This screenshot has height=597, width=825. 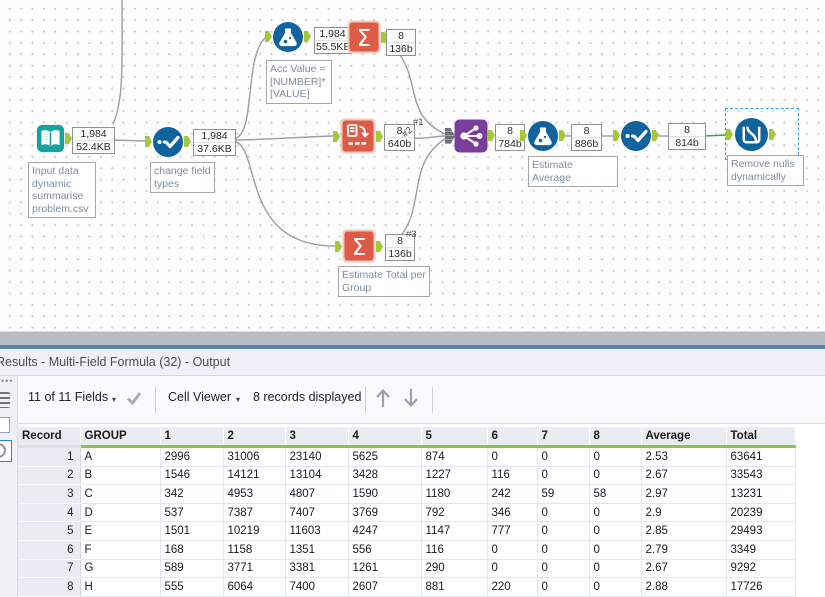 What do you see at coordinates (761, 587) in the screenshot?
I see `data-cell: 17726` at bounding box center [761, 587].